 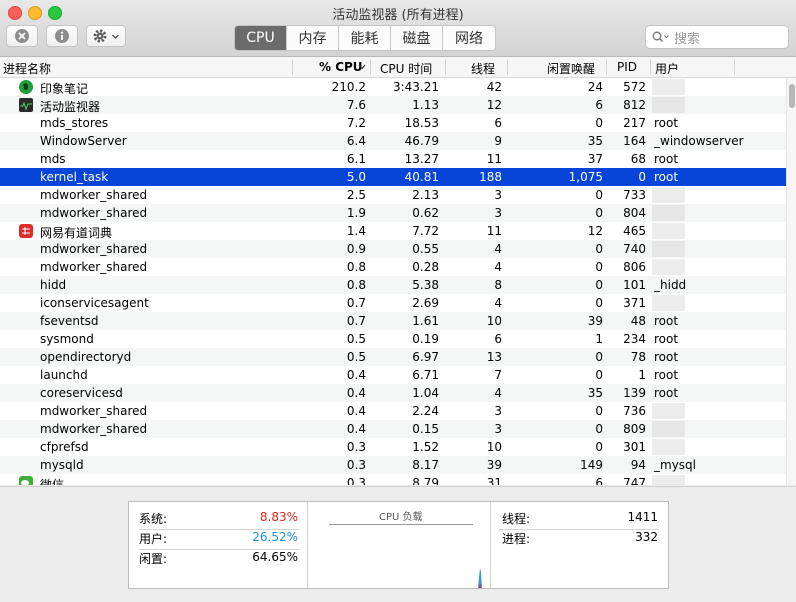 What do you see at coordinates (393, 267) in the screenshot?
I see `process-row: mdworker_shared 0.8 0.28 4 0 806` at bounding box center [393, 267].